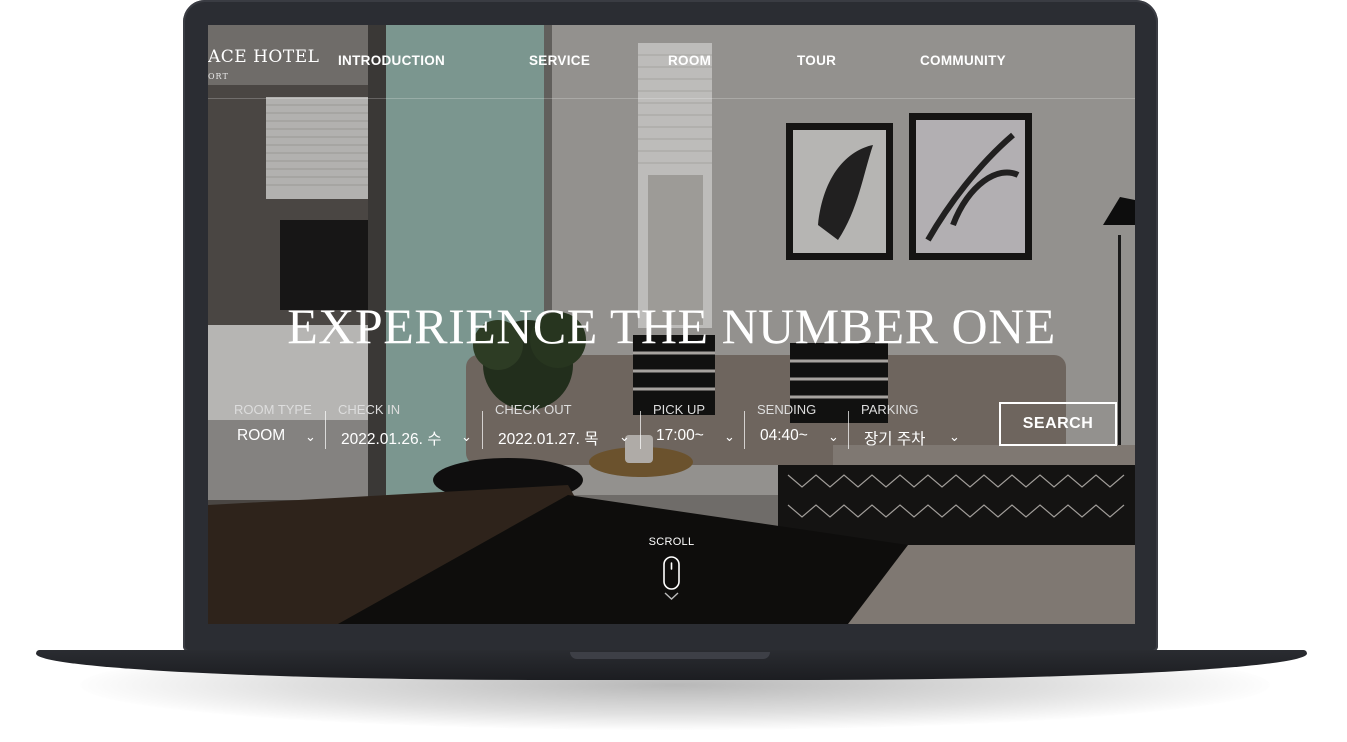 Image resolution: width=1347 pixels, height=742 pixels. I want to click on nav-tour: TOUR, so click(816, 60).